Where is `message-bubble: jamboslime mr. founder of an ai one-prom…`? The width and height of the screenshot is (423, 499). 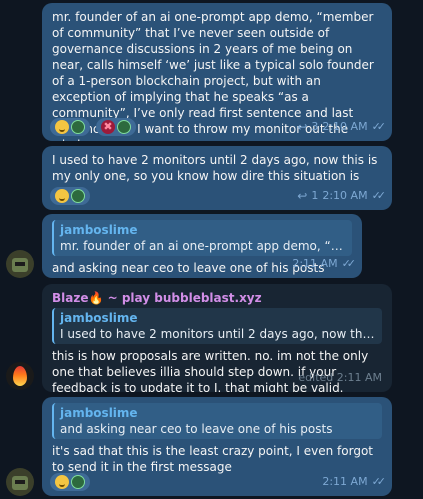 message-bubble: jamboslime mr. founder of an ai one-prom… is located at coordinates (202, 246).